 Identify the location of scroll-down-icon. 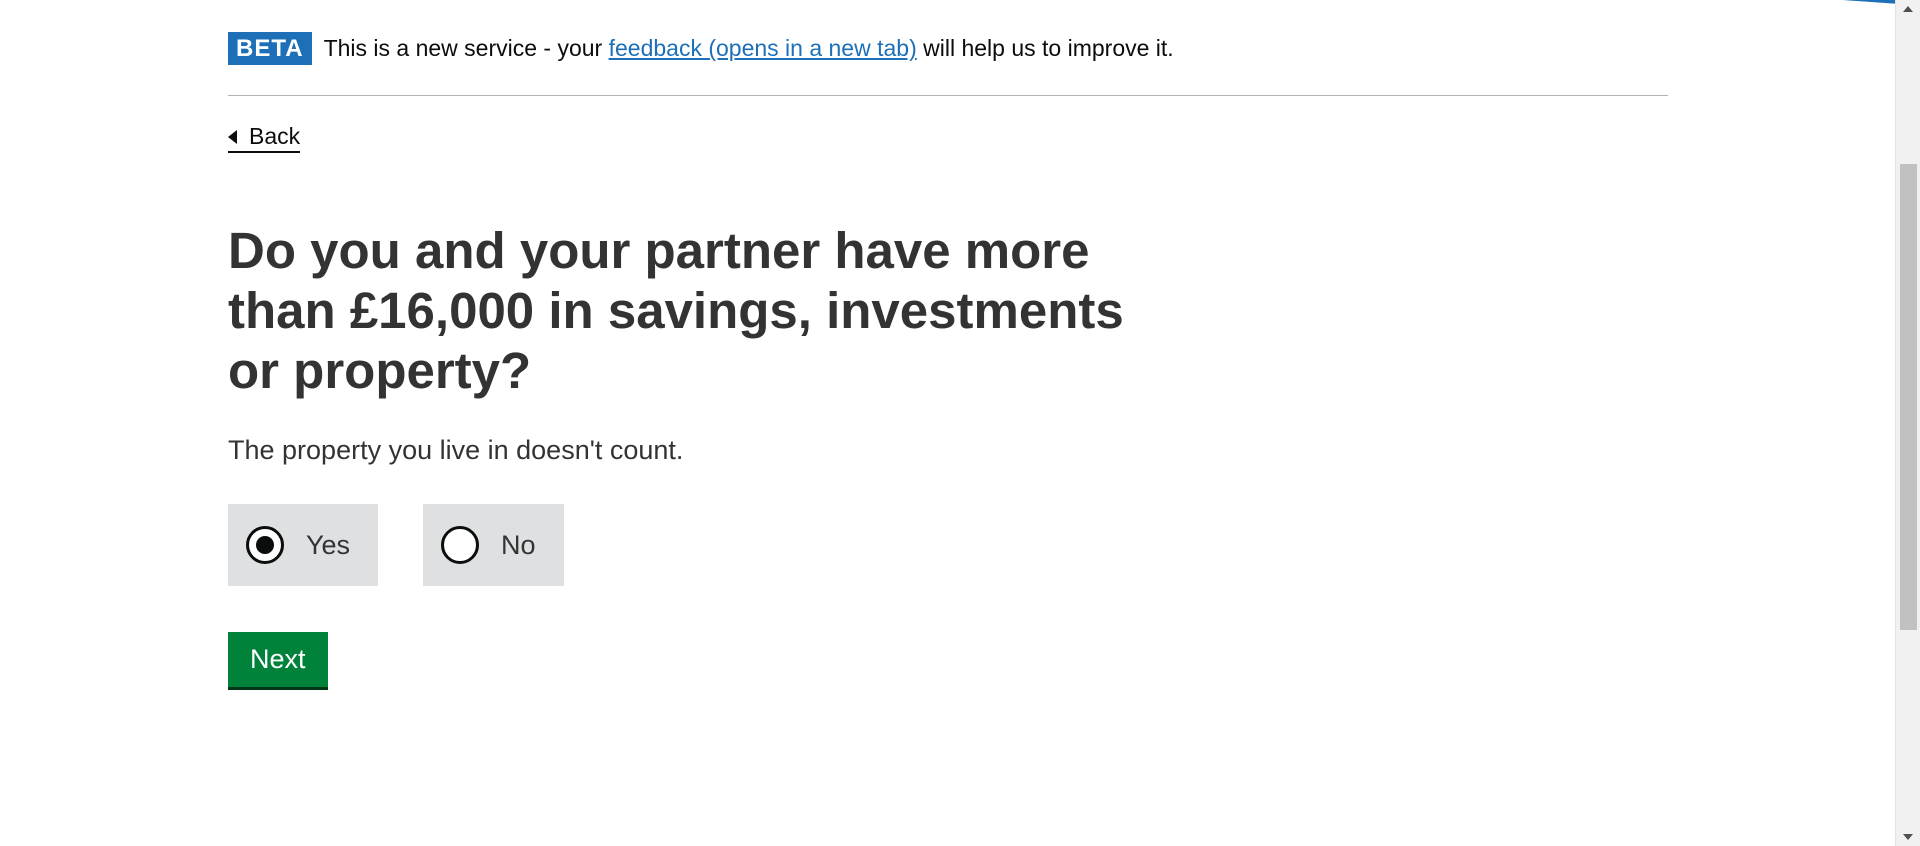
(1908, 837).